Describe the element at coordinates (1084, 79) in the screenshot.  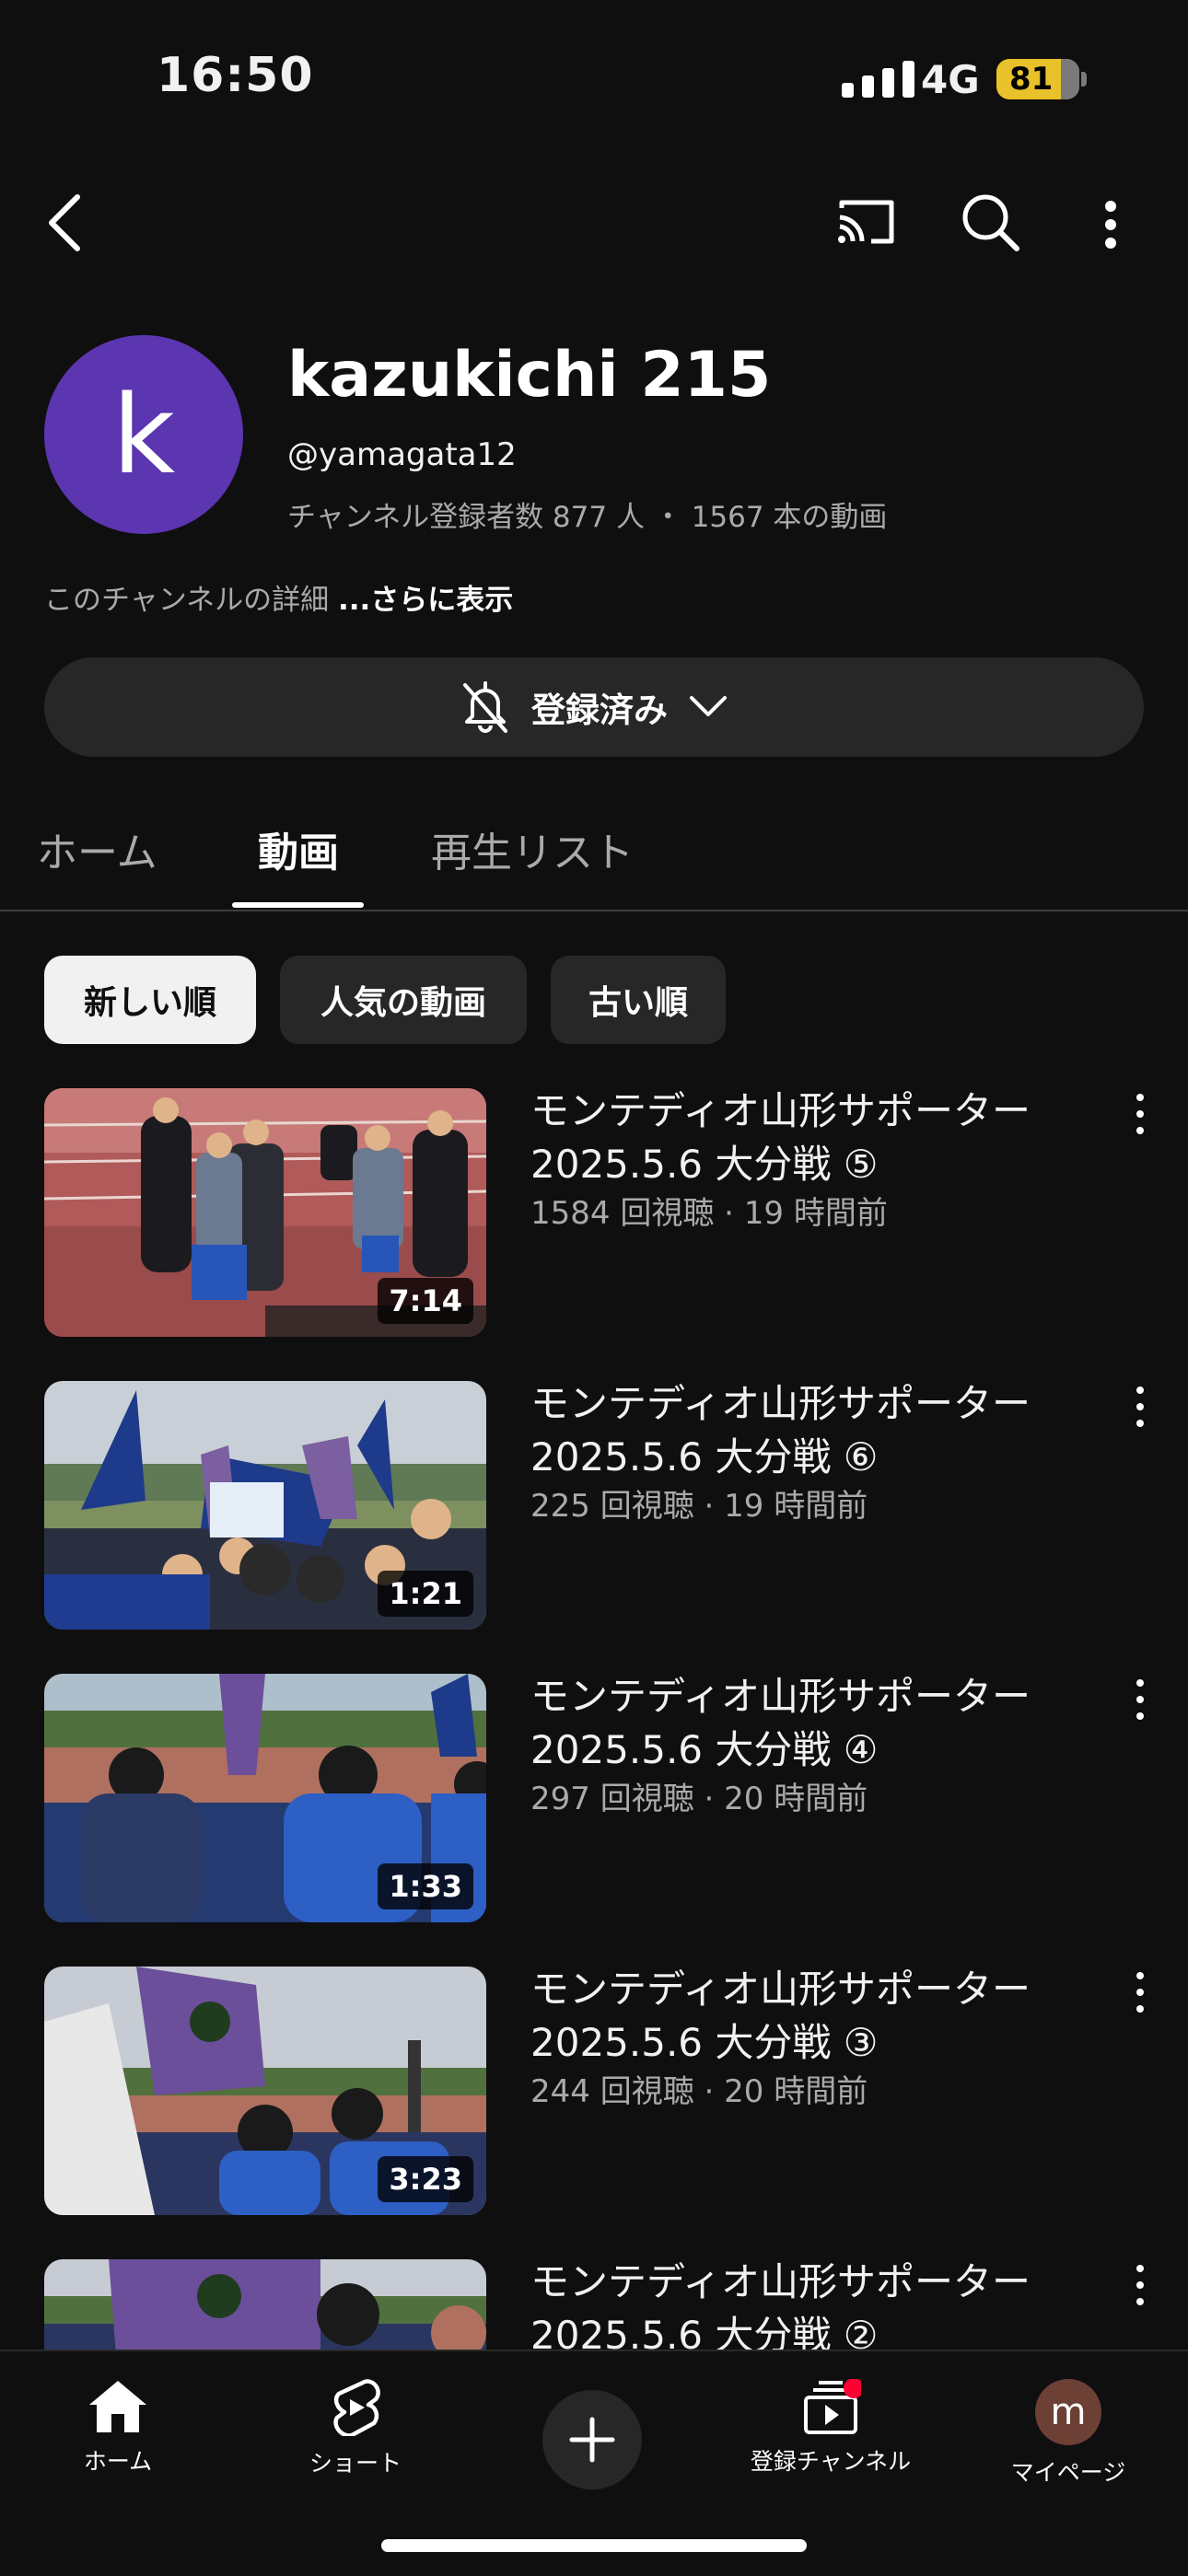
I see `battery-tip` at that location.